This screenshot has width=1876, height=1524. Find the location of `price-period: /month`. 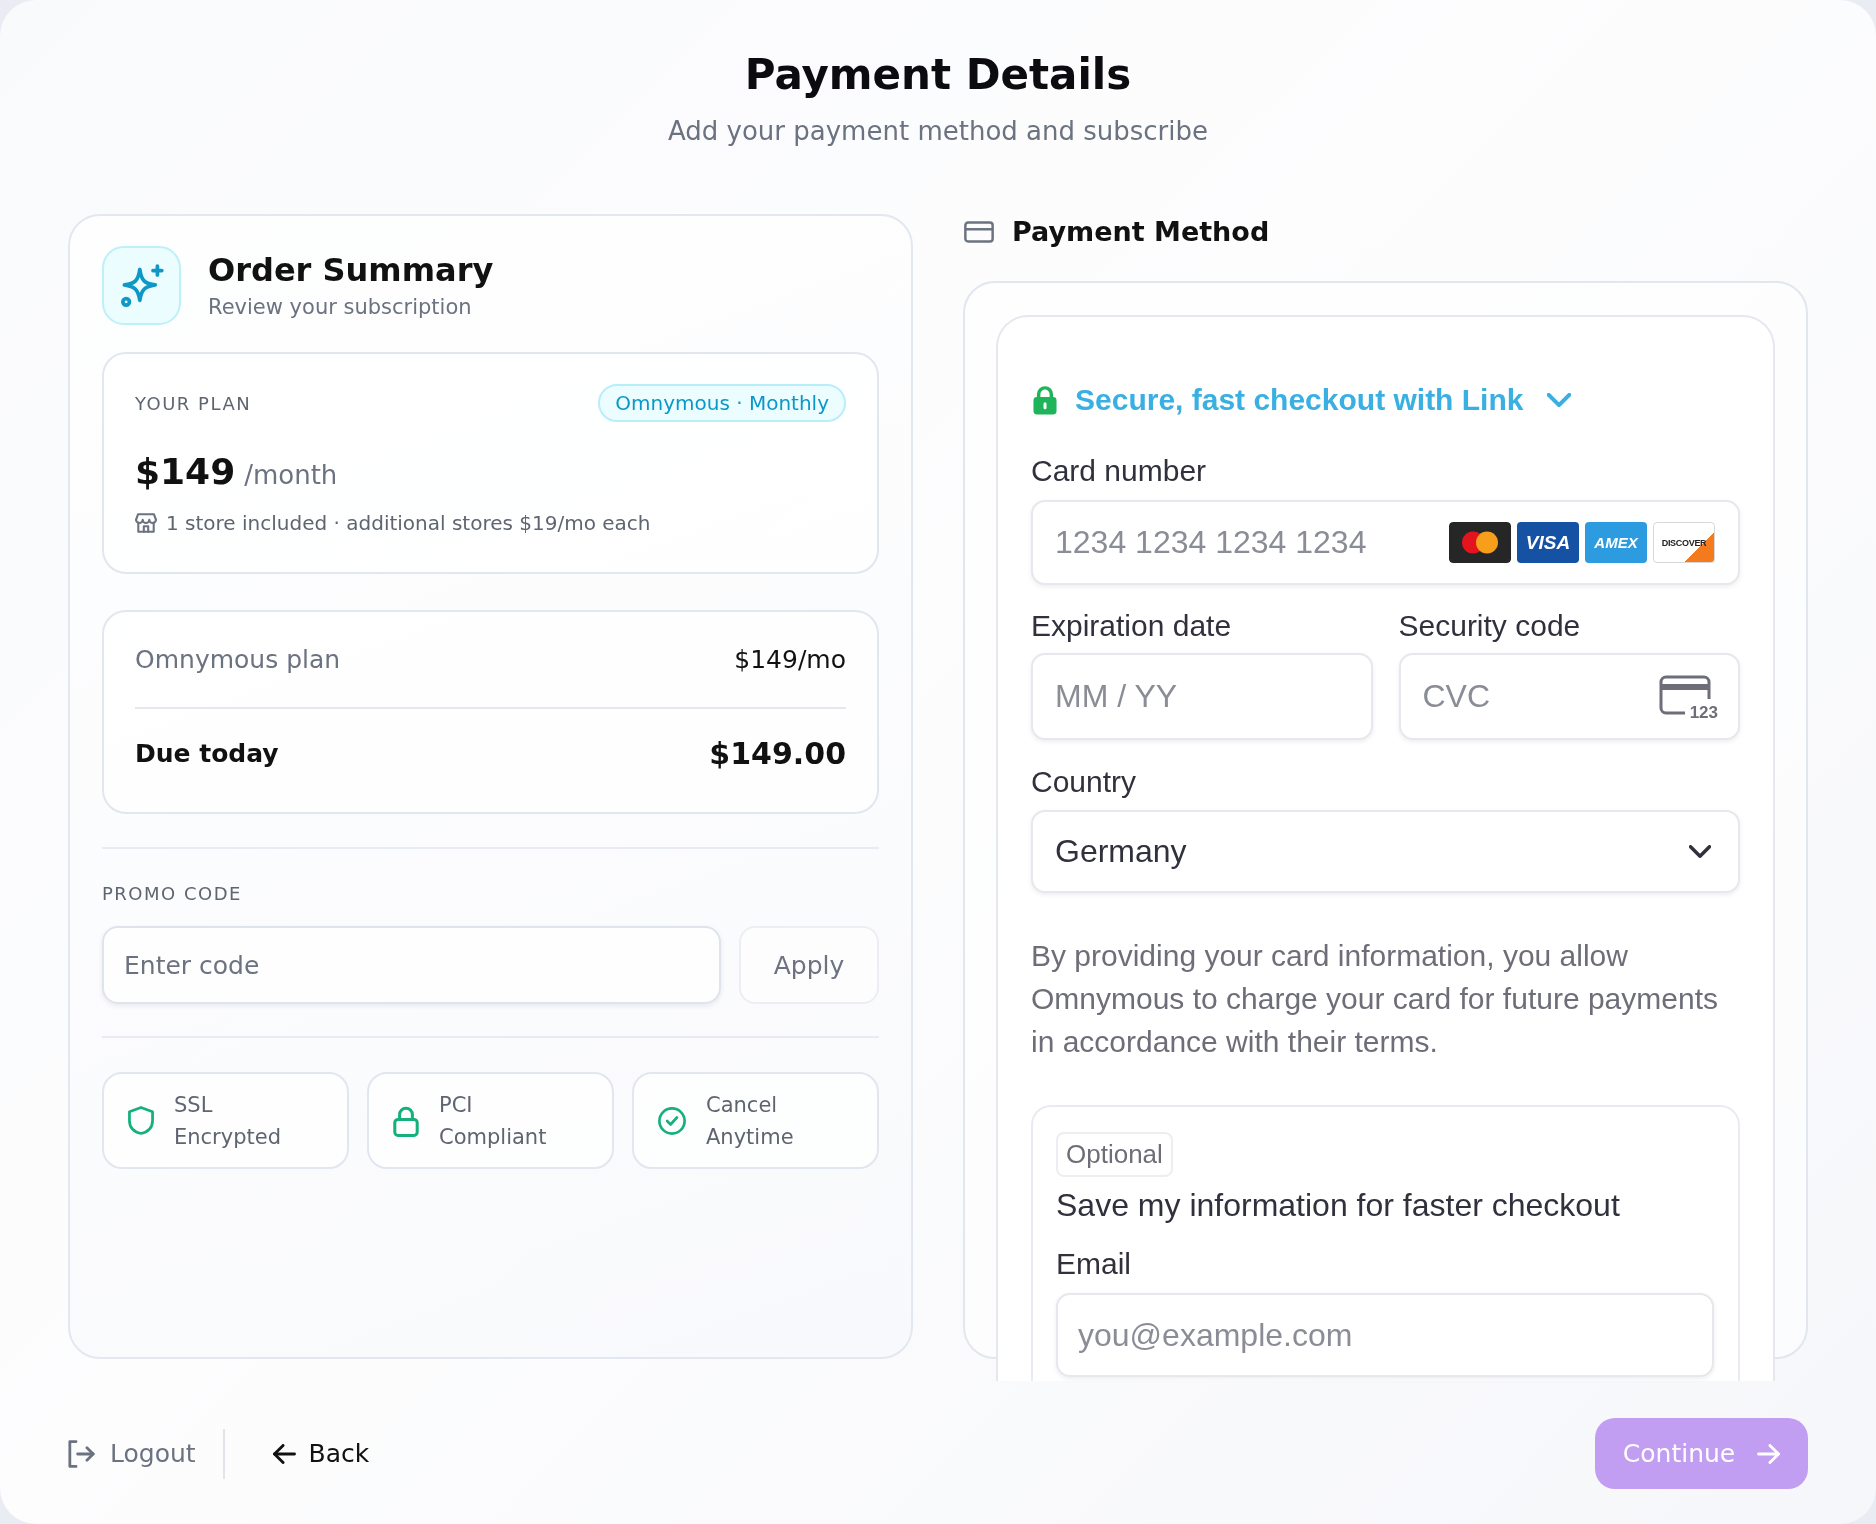

price-period: /month is located at coordinates (291, 475).